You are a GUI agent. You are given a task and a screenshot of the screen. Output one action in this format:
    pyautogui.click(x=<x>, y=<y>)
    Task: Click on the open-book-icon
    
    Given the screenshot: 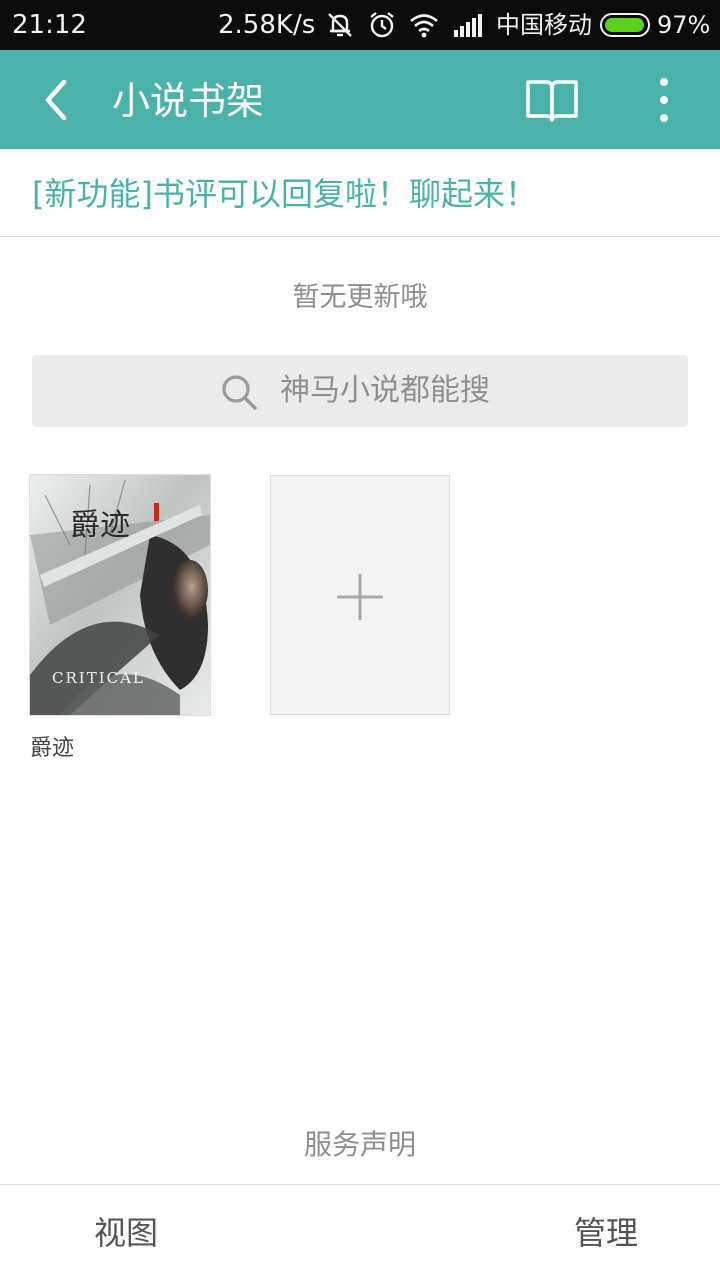 What is the action you would take?
    pyautogui.click(x=552, y=101)
    